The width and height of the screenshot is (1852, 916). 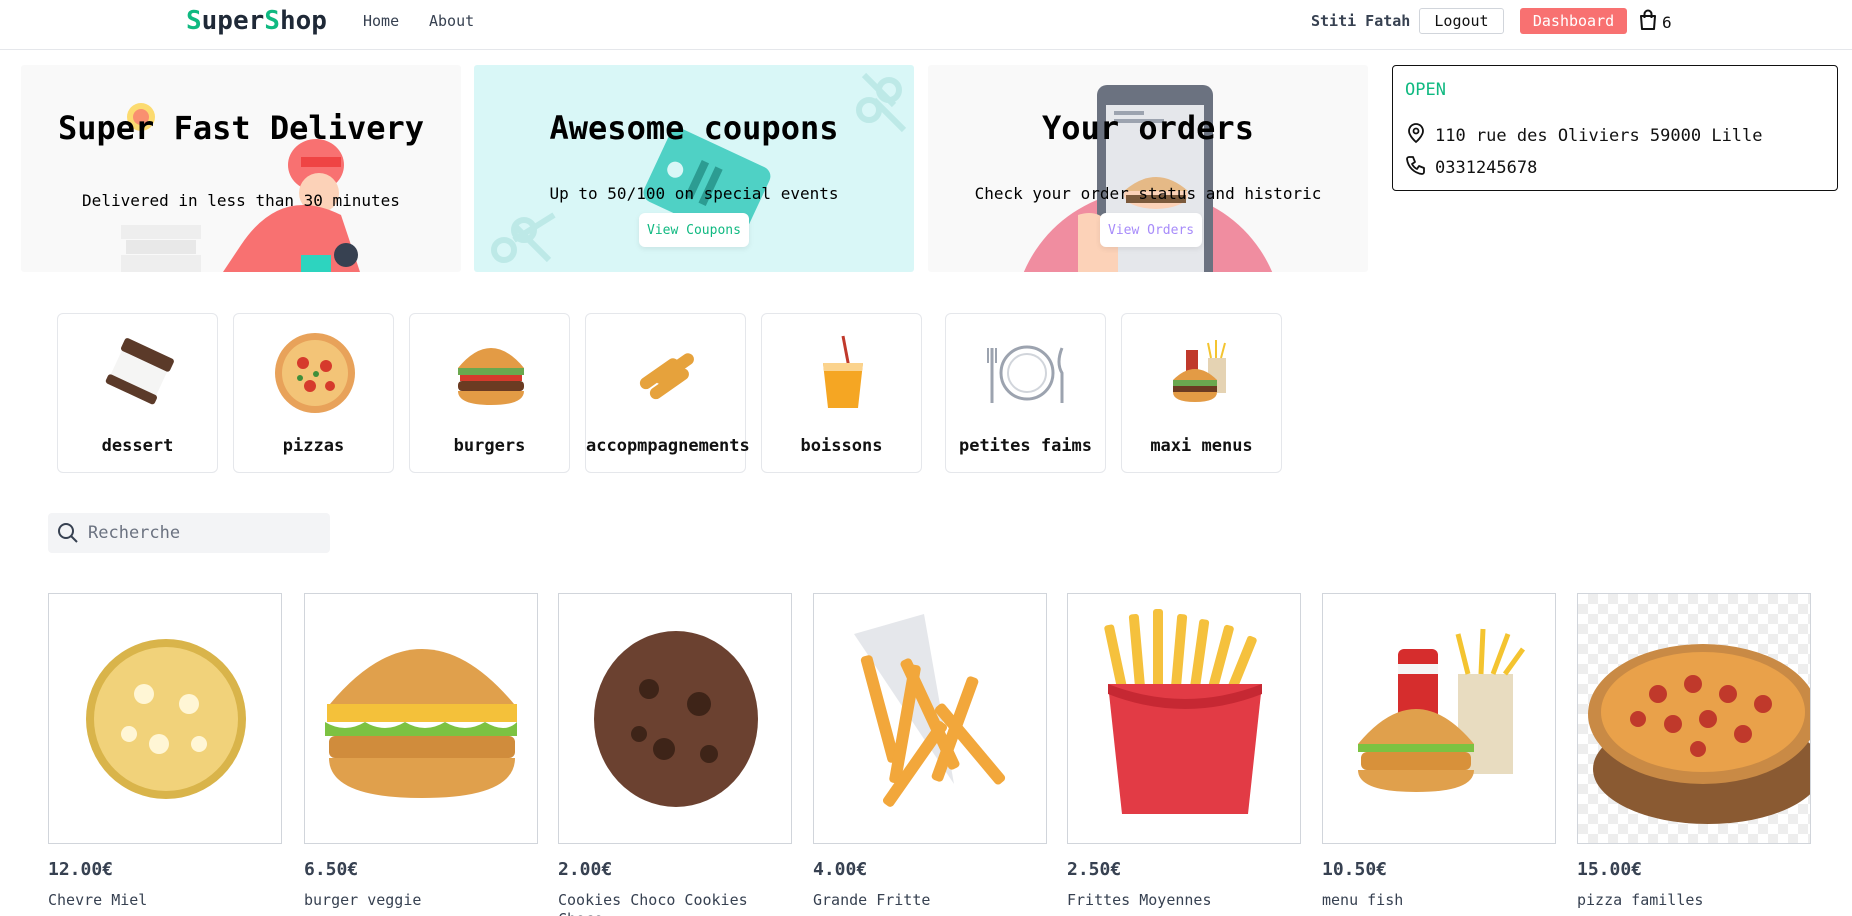 I want to click on nav-about-link: About, so click(x=451, y=21).